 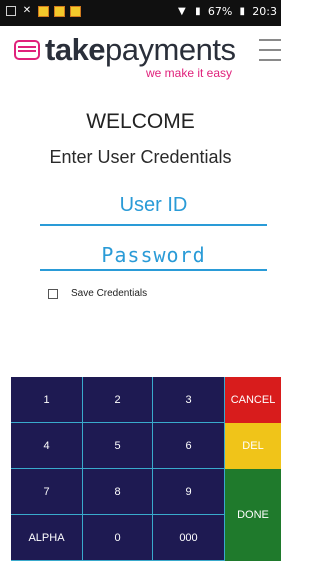 I want to click on cancel-button: CANCEL, so click(x=253, y=400).